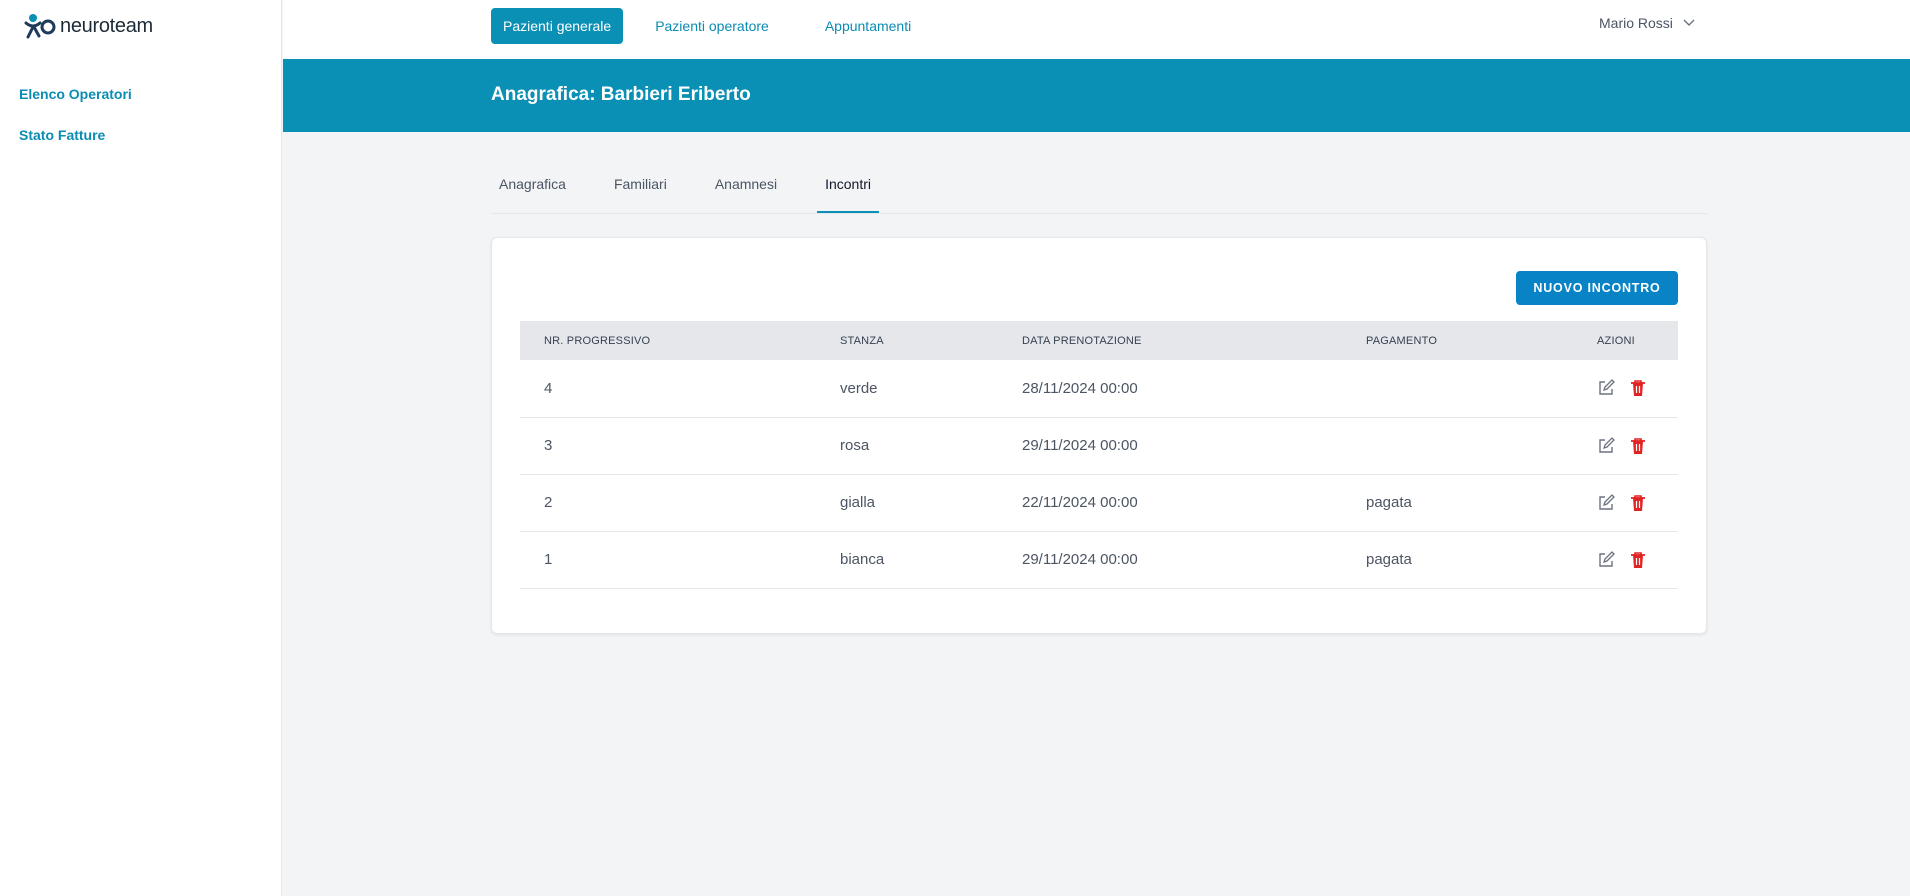 The height and width of the screenshot is (896, 1910). I want to click on cell-nr: 1, so click(680, 560).